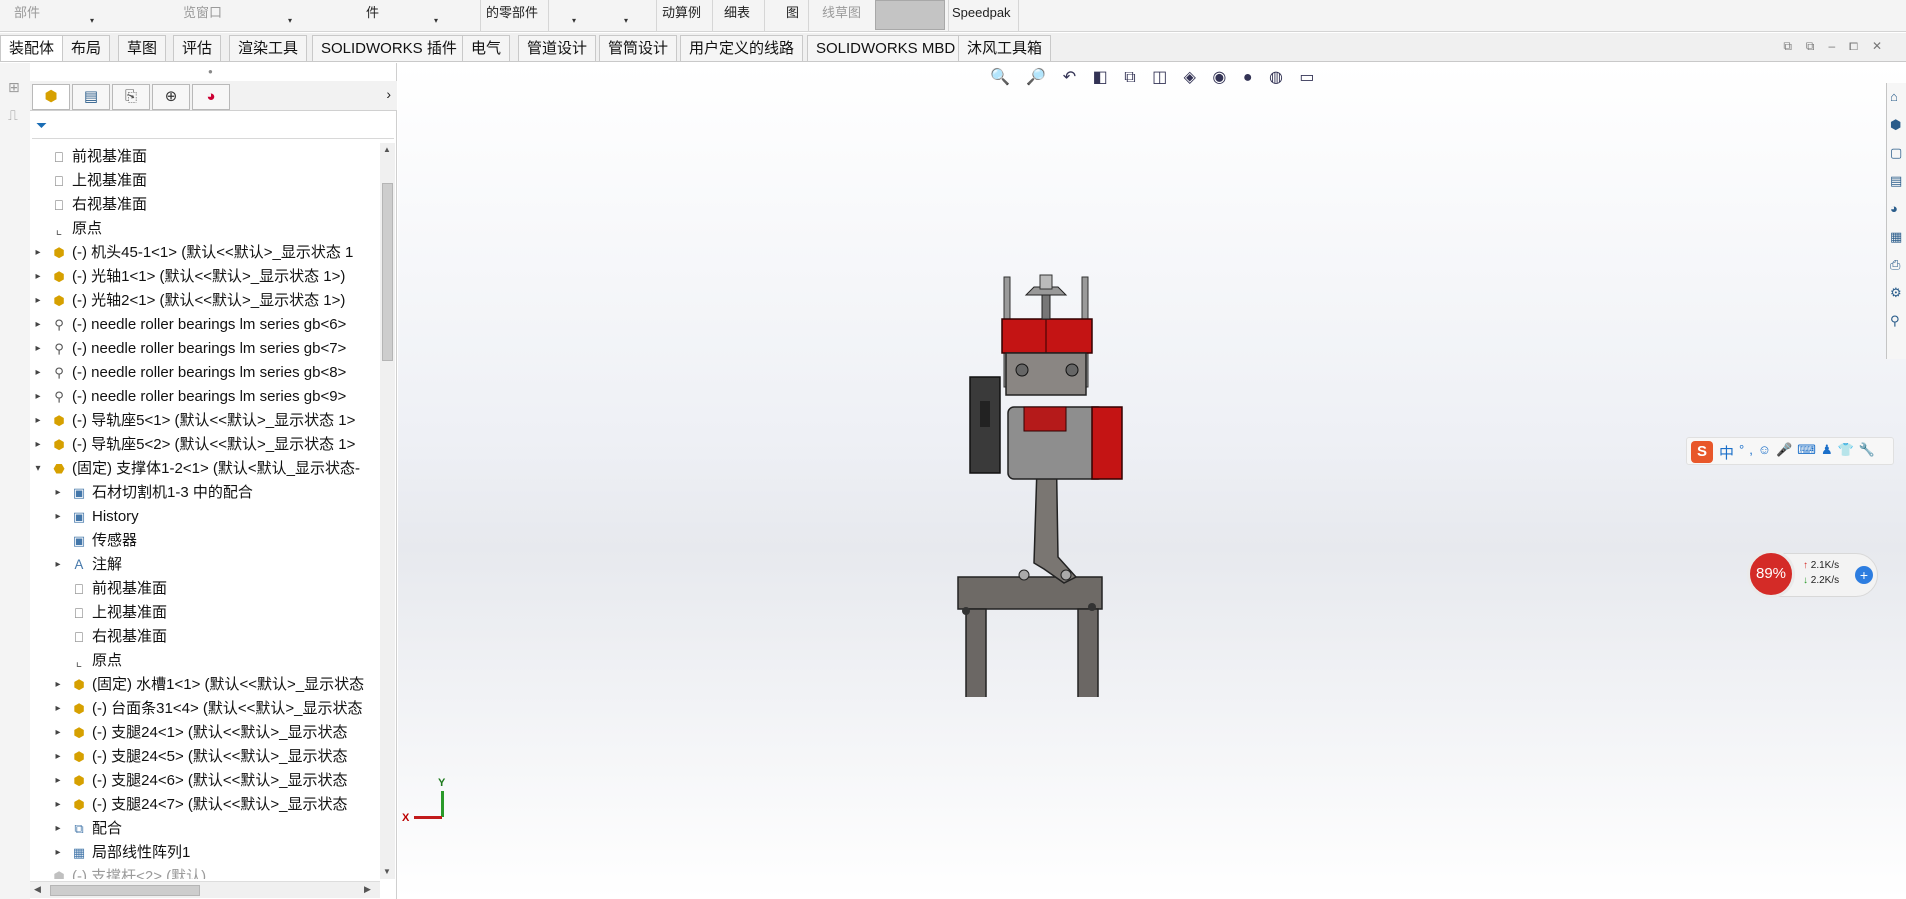 This screenshot has height=899, width=1906. What do you see at coordinates (486, 48) in the screenshot?
I see `tab-electrical: 电气` at bounding box center [486, 48].